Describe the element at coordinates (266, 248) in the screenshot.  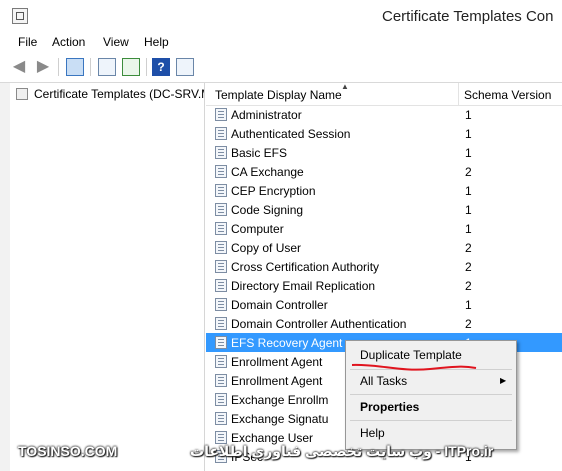
I see `template-name: Copy of User` at that location.